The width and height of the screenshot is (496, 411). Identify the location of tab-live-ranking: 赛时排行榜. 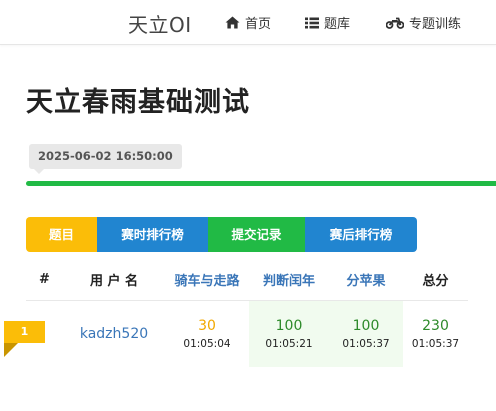
(152, 234).